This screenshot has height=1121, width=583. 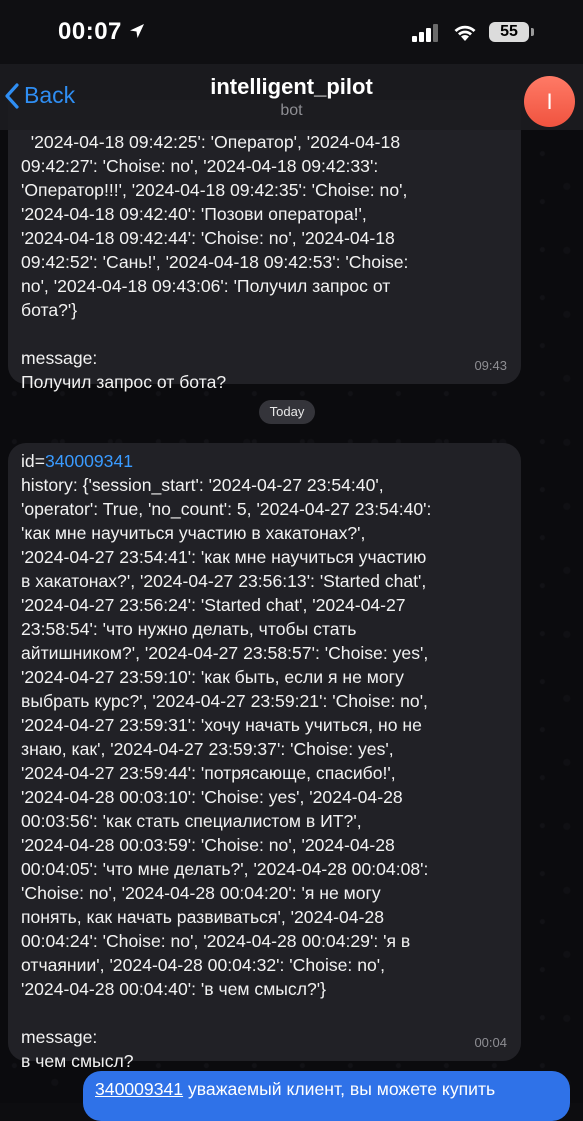 I want to click on chat-title: intelligent_pilot, so click(x=291, y=87).